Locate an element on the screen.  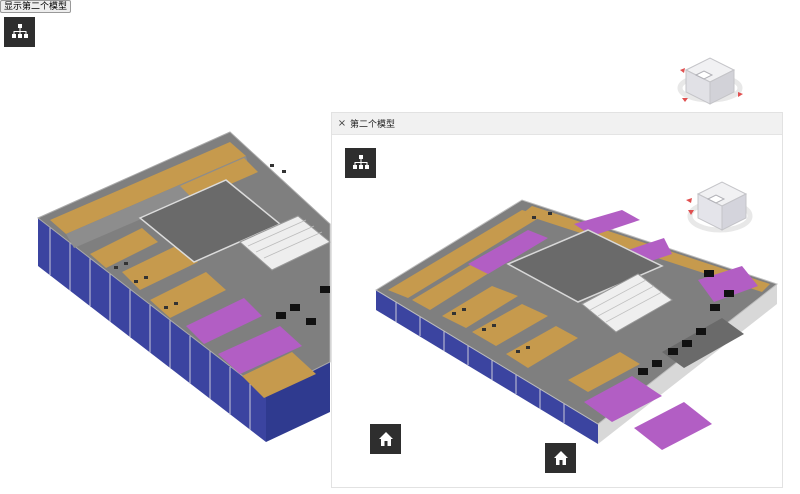
home-button is located at coordinates (385, 439).